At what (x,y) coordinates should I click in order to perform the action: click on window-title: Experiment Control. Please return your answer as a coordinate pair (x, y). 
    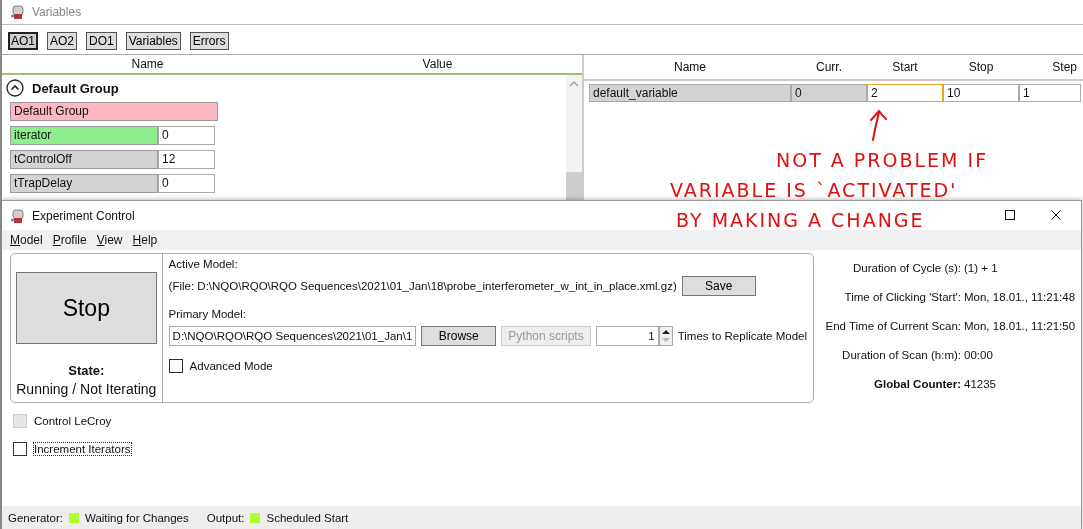
    Looking at the image, I should click on (83, 215).